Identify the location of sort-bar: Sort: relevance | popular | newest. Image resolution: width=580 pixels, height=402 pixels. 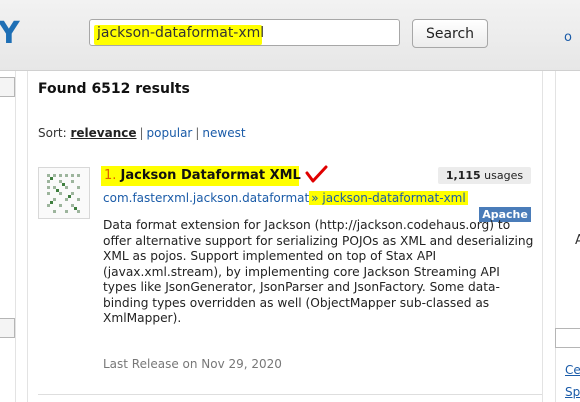
(142, 133).